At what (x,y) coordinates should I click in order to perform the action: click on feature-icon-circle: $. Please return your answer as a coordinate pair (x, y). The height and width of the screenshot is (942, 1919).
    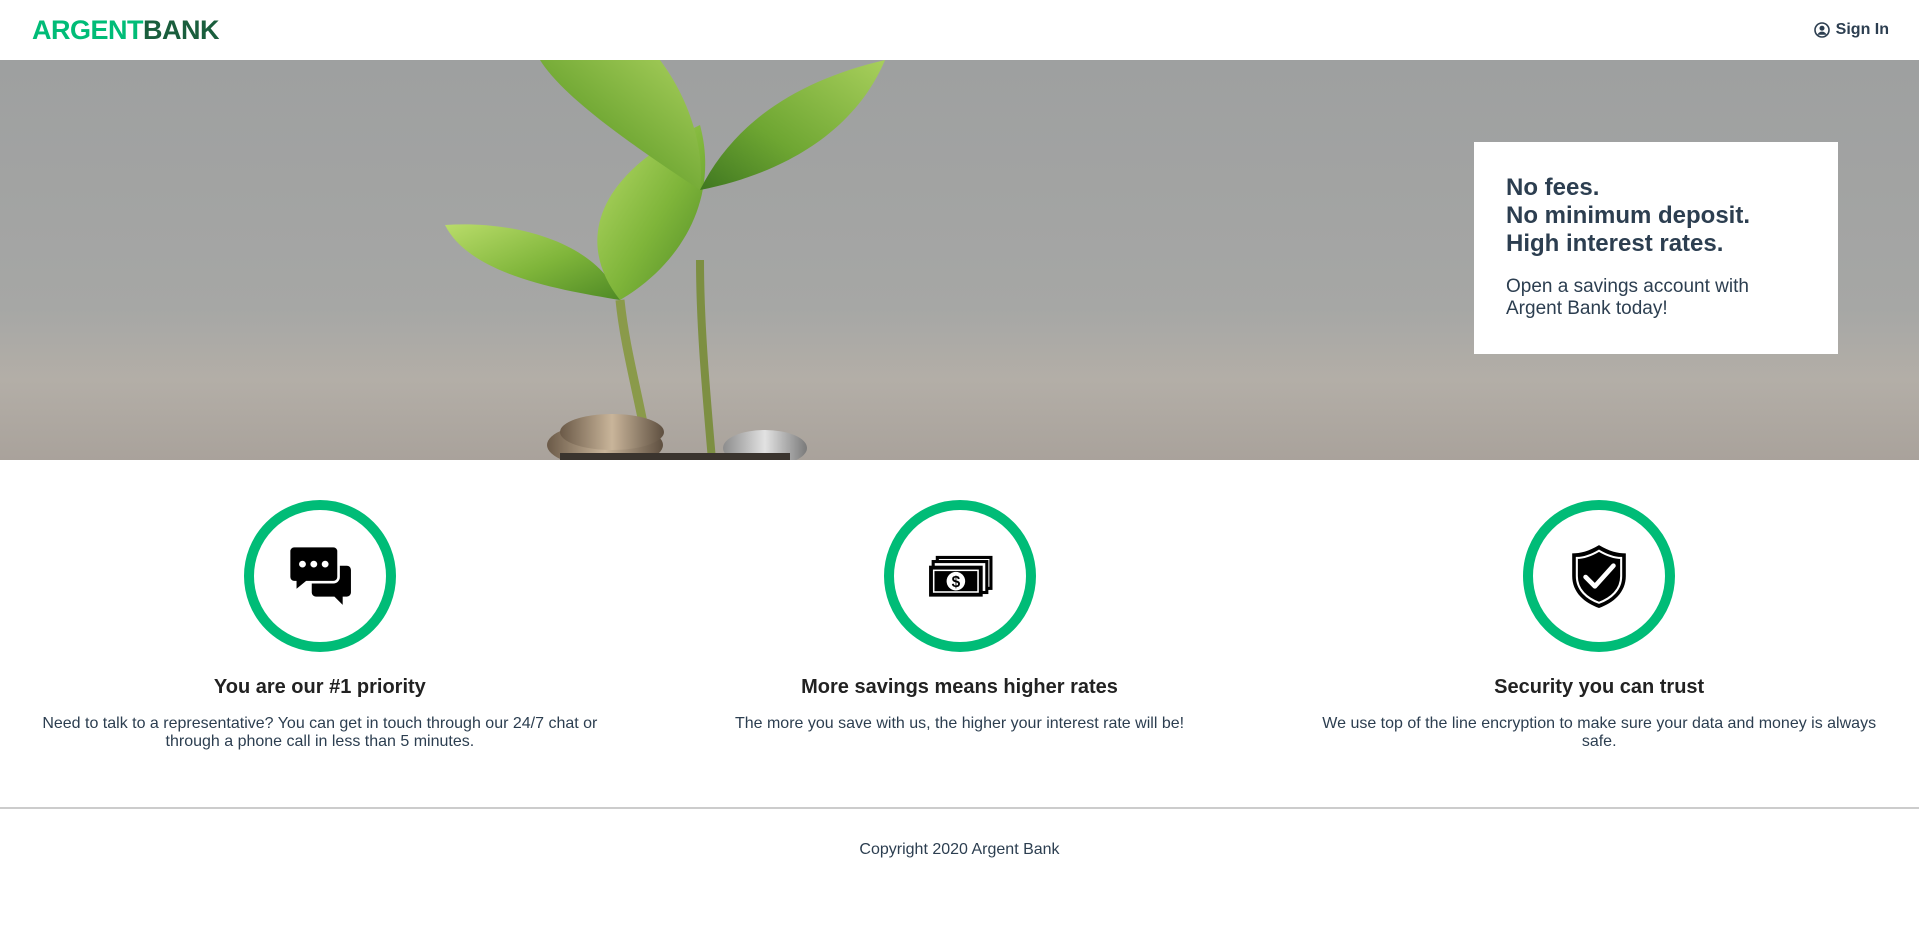
    Looking at the image, I should click on (959, 576).